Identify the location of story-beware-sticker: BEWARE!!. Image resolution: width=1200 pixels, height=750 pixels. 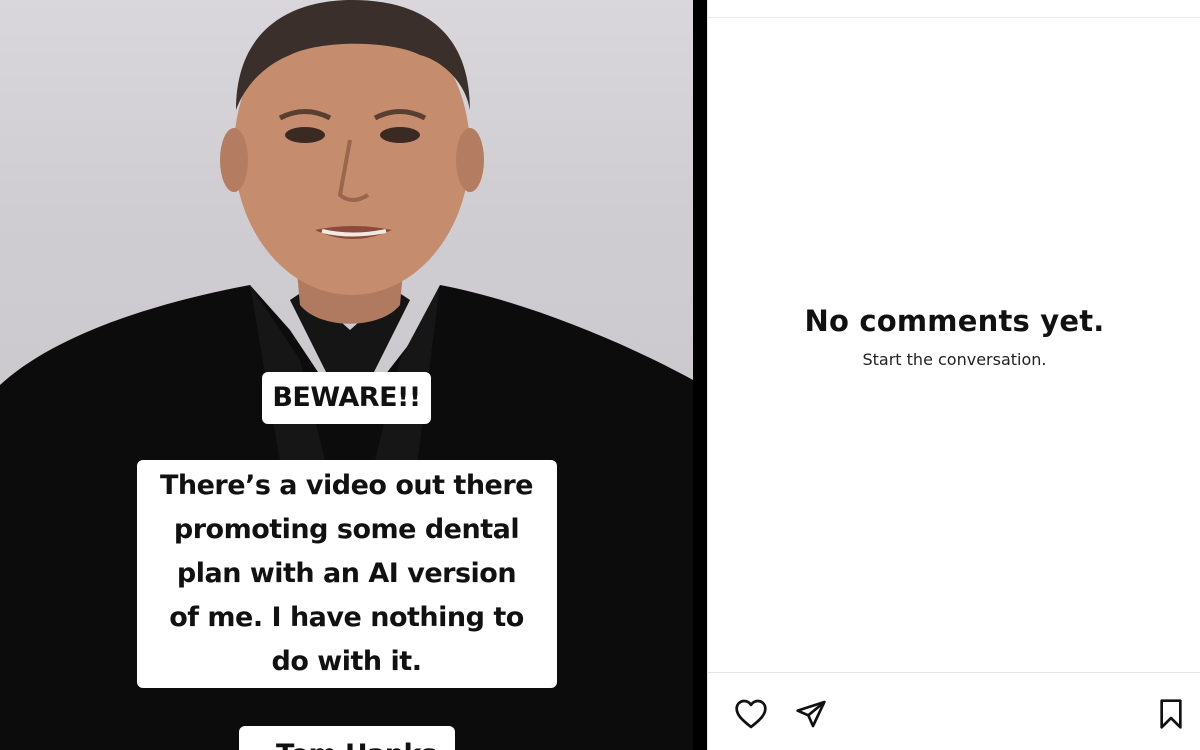
(346, 398).